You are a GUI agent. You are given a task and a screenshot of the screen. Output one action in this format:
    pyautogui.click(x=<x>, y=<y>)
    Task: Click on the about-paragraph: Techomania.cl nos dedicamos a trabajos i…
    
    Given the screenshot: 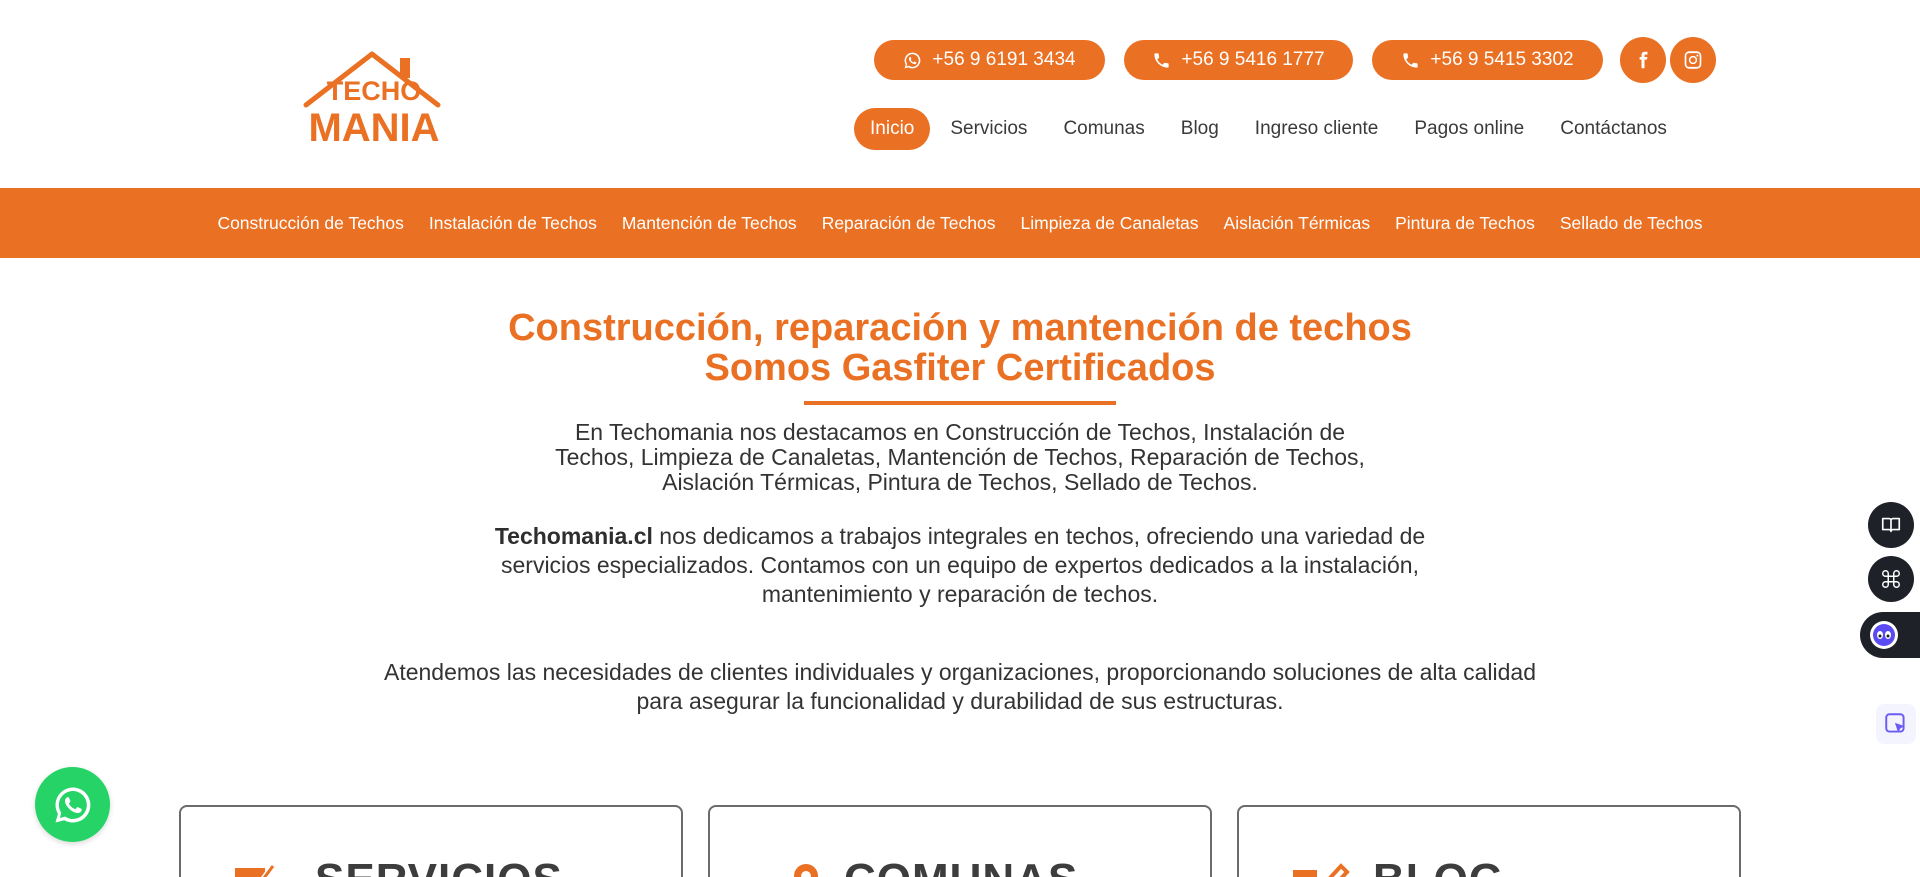 What is the action you would take?
    pyautogui.click(x=960, y=565)
    